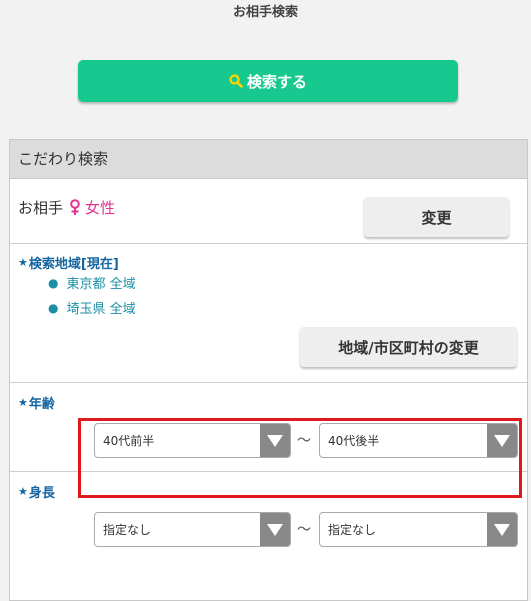 The image size is (531, 601). Describe the element at coordinates (101, 284) in the screenshot. I see `area-item-label: 東京都 全域` at that location.